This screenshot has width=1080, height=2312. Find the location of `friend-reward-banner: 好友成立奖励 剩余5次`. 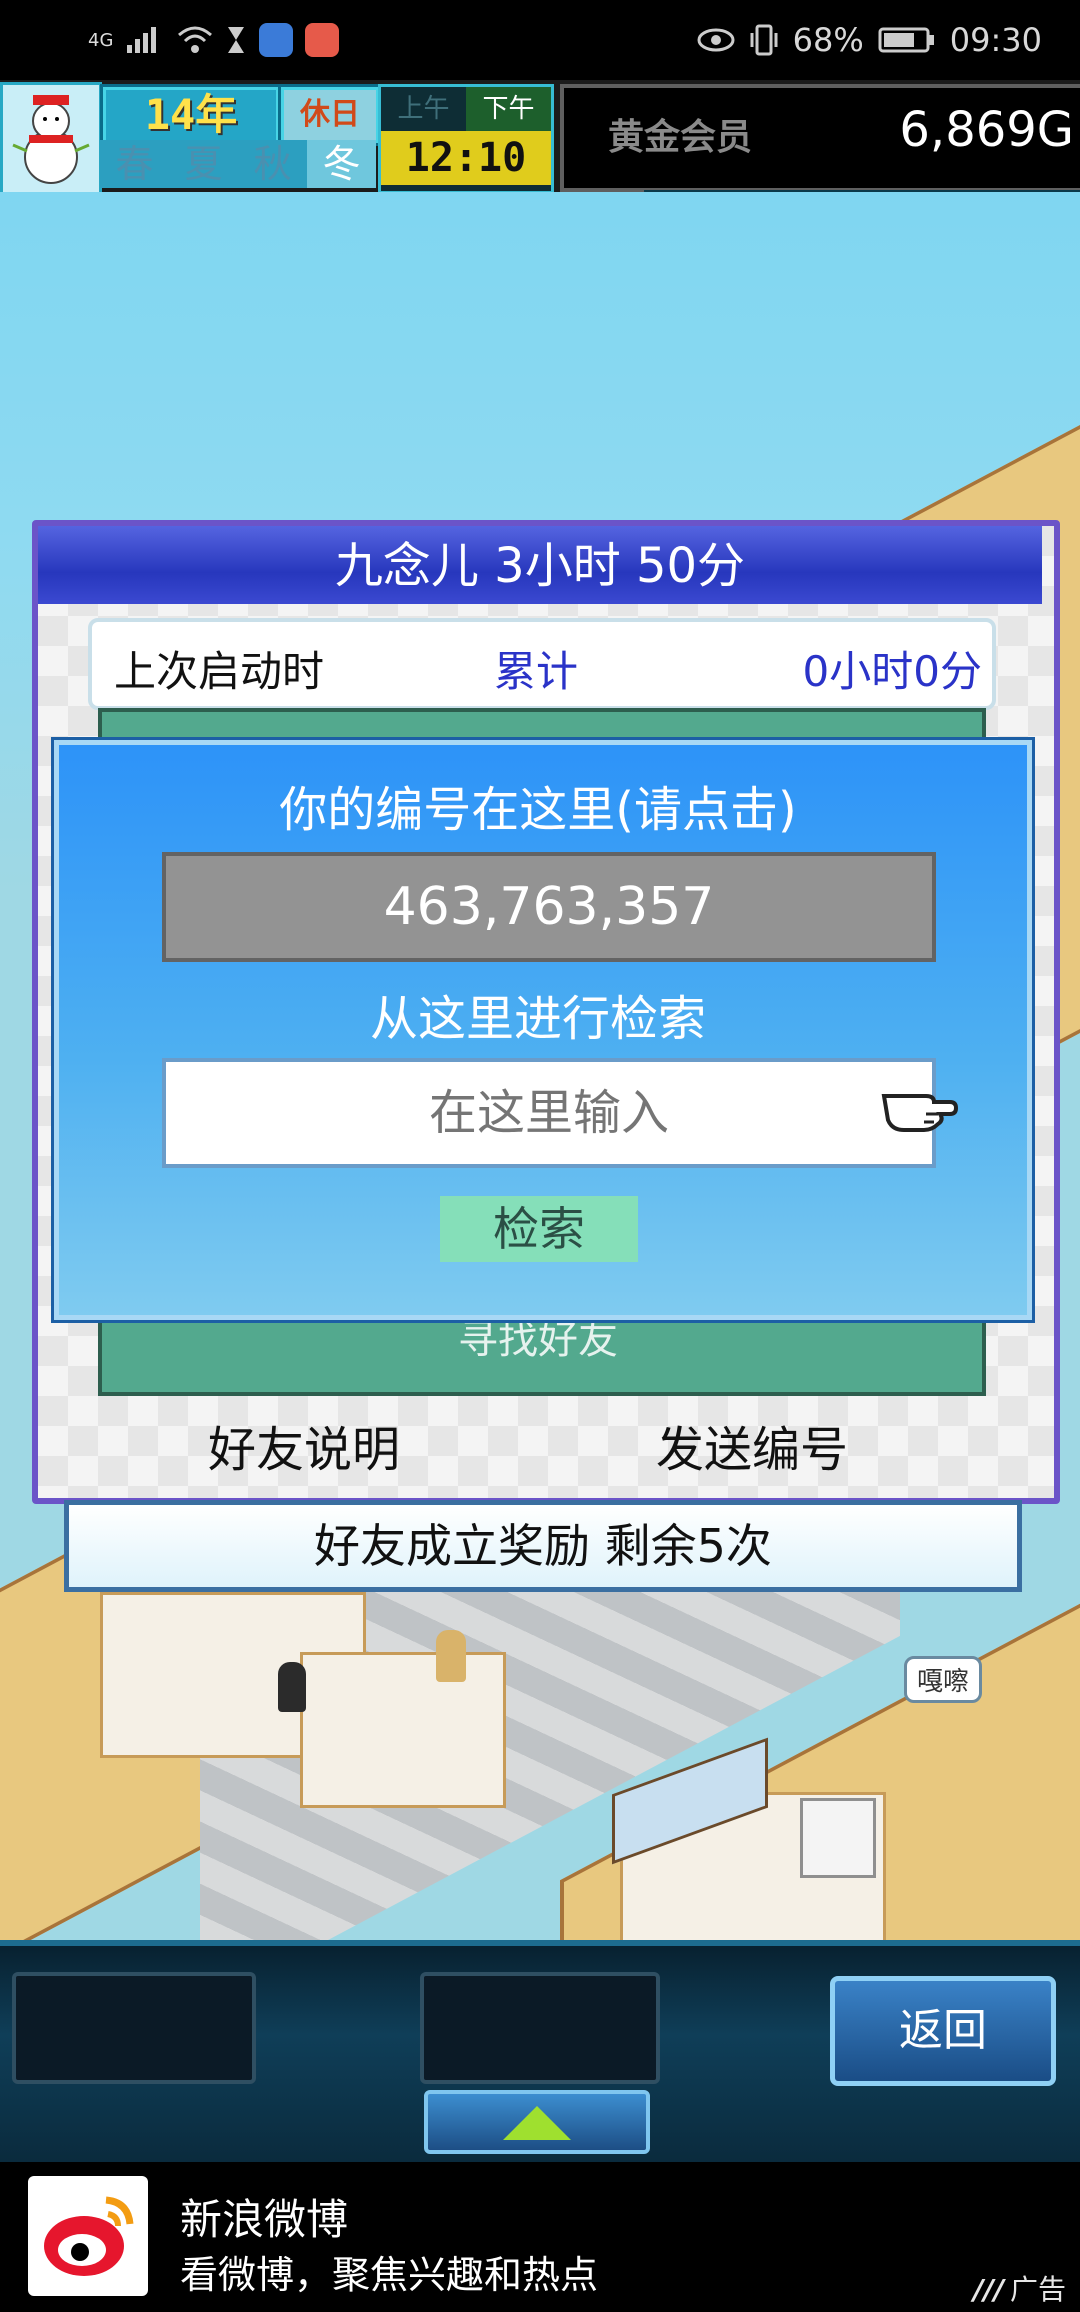

friend-reward-banner: 好友成立奖励 剩余5次 is located at coordinates (543, 1546).